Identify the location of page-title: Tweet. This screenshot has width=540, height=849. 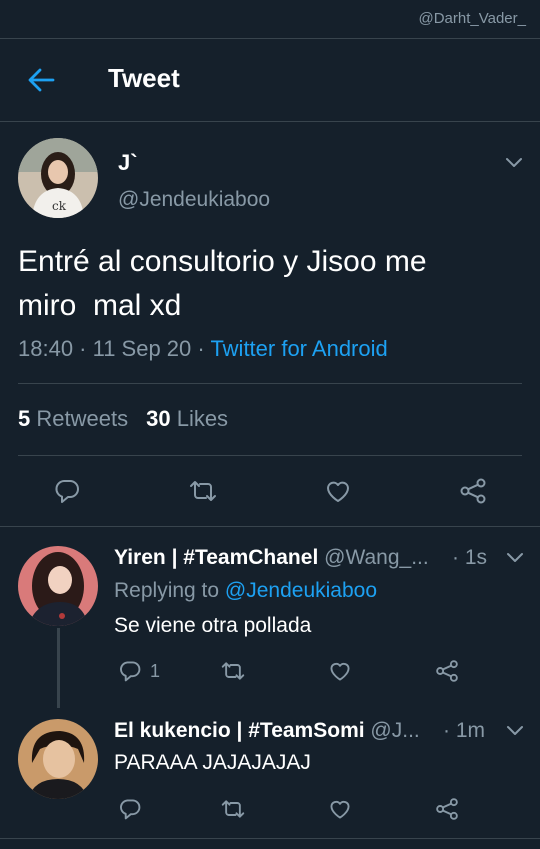
(144, 78).